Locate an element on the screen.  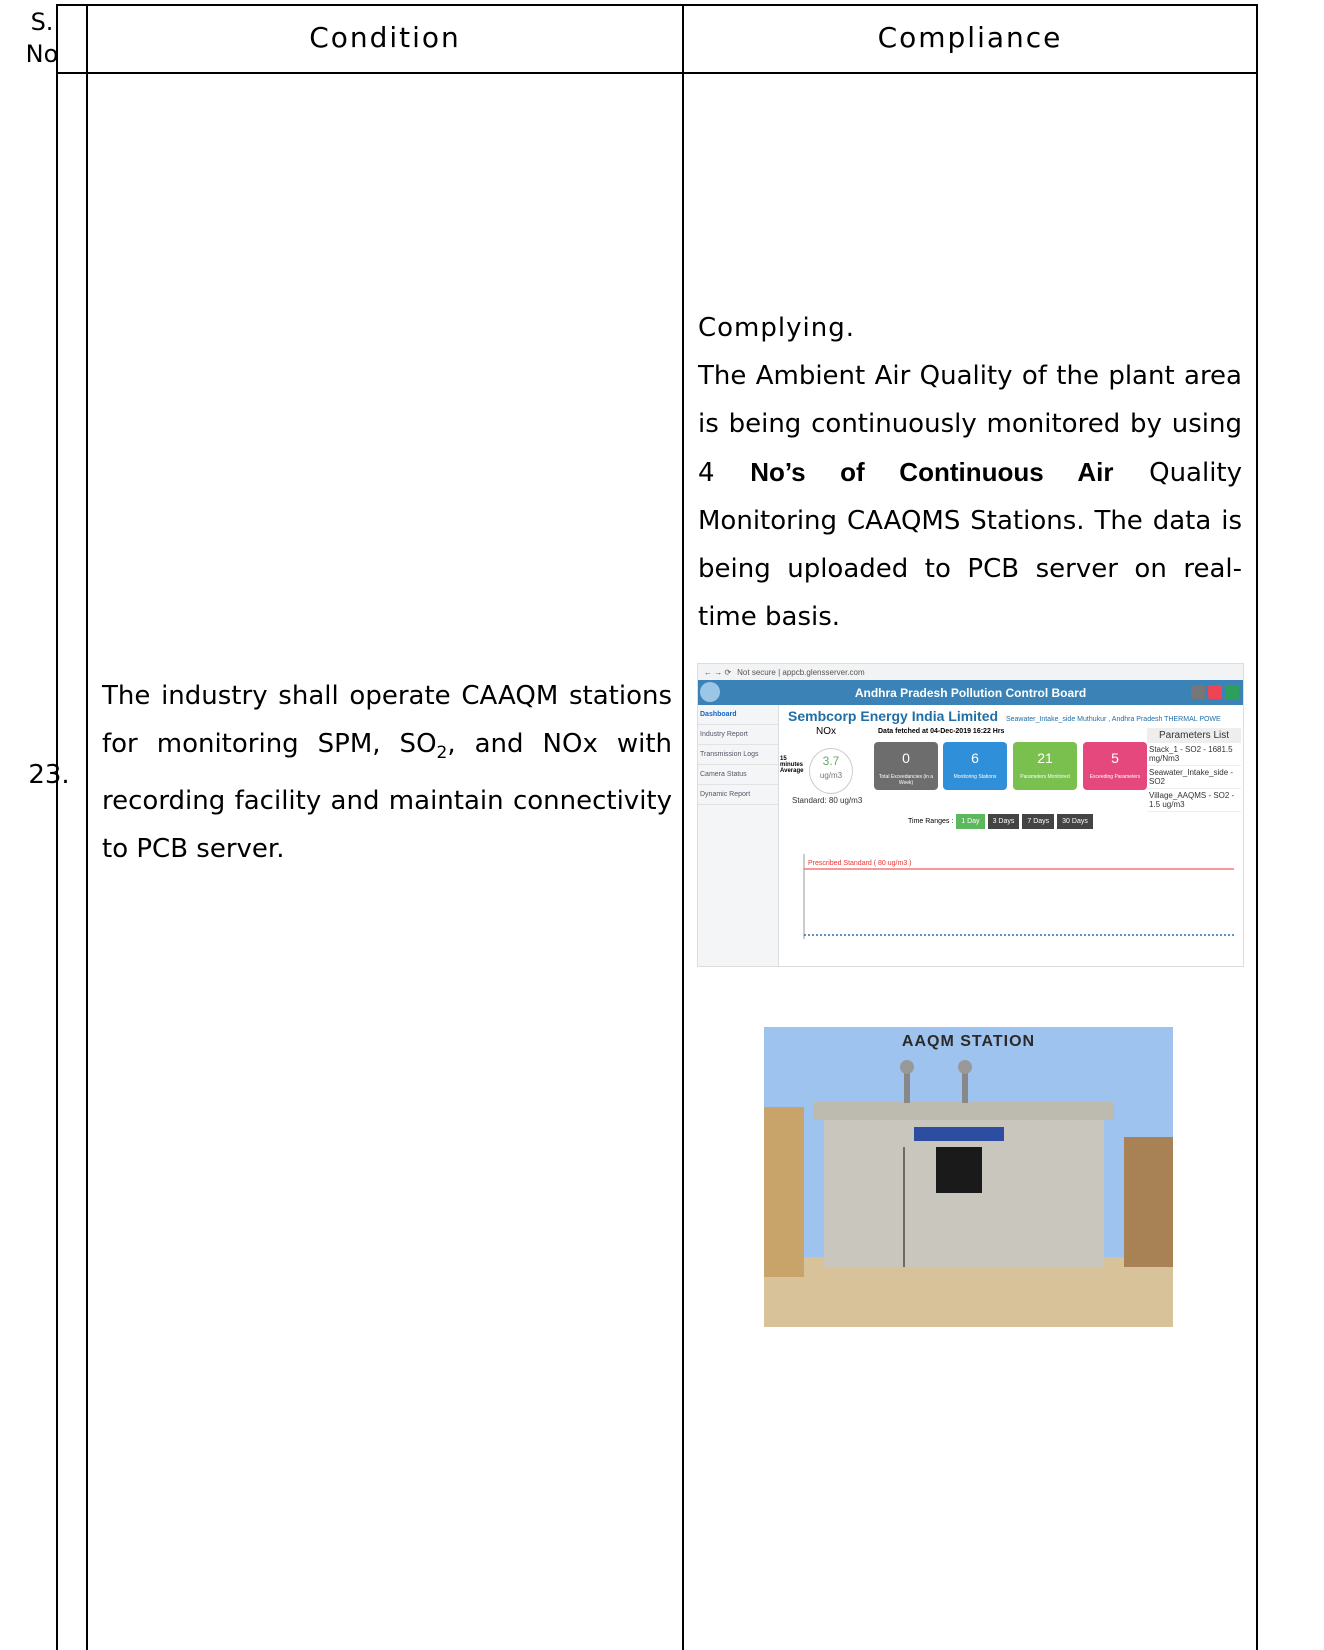
station-illustration is located at coordinates (968, 1177).